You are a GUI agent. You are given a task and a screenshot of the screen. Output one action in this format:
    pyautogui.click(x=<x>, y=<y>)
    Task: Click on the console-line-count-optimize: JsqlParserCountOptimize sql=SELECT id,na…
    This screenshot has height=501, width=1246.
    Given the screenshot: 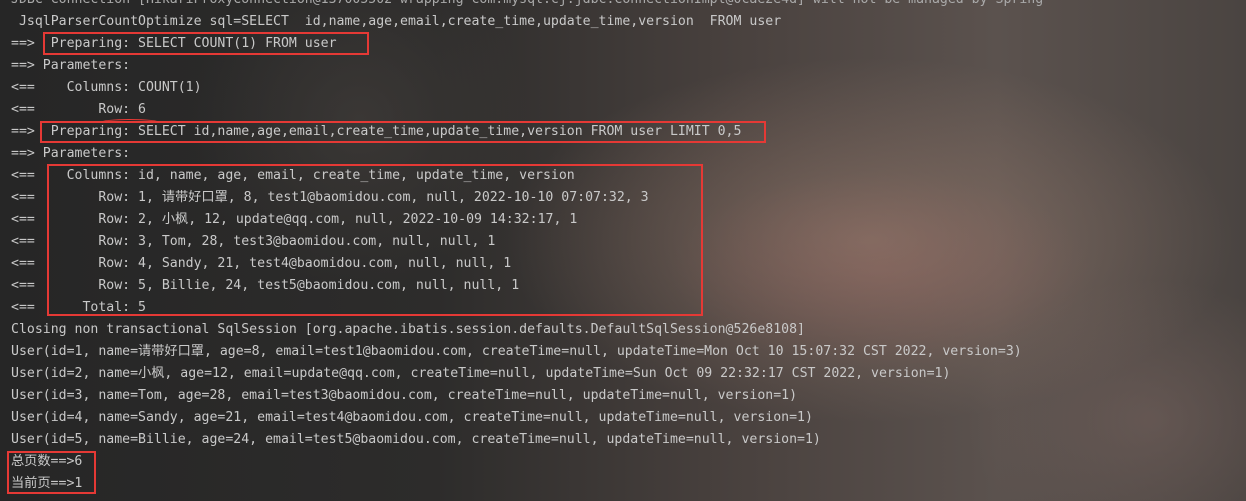 What is the action you would take?
    pyautogui.click(x=396, y=21)
    